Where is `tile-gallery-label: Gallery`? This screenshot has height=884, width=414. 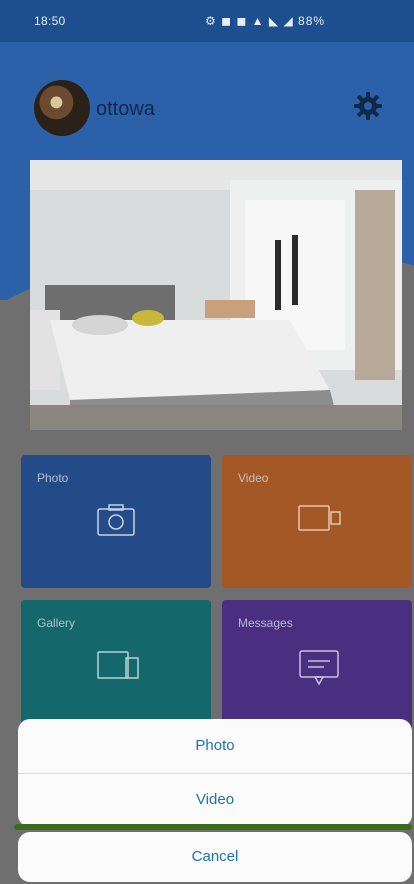 tile-gallery-label: Gallery is located at coordinates (56, 623).